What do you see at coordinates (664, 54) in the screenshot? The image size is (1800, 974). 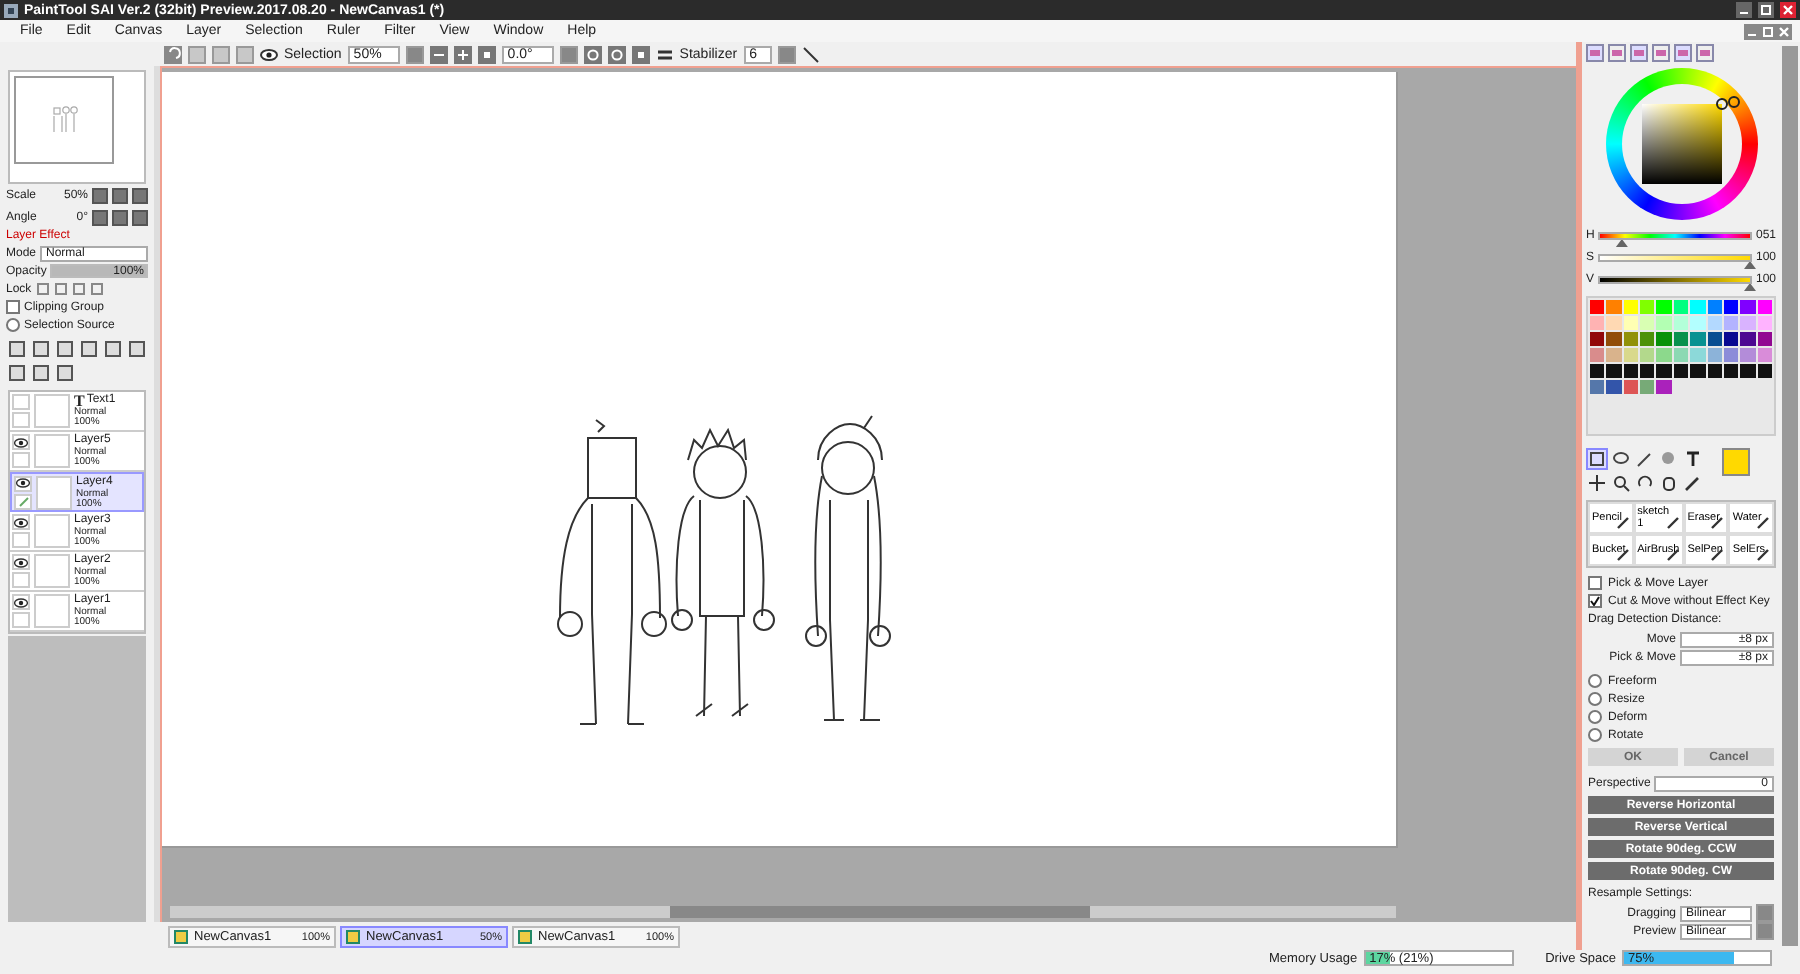 I see `flip-icon` at bounding box center [664, 54].